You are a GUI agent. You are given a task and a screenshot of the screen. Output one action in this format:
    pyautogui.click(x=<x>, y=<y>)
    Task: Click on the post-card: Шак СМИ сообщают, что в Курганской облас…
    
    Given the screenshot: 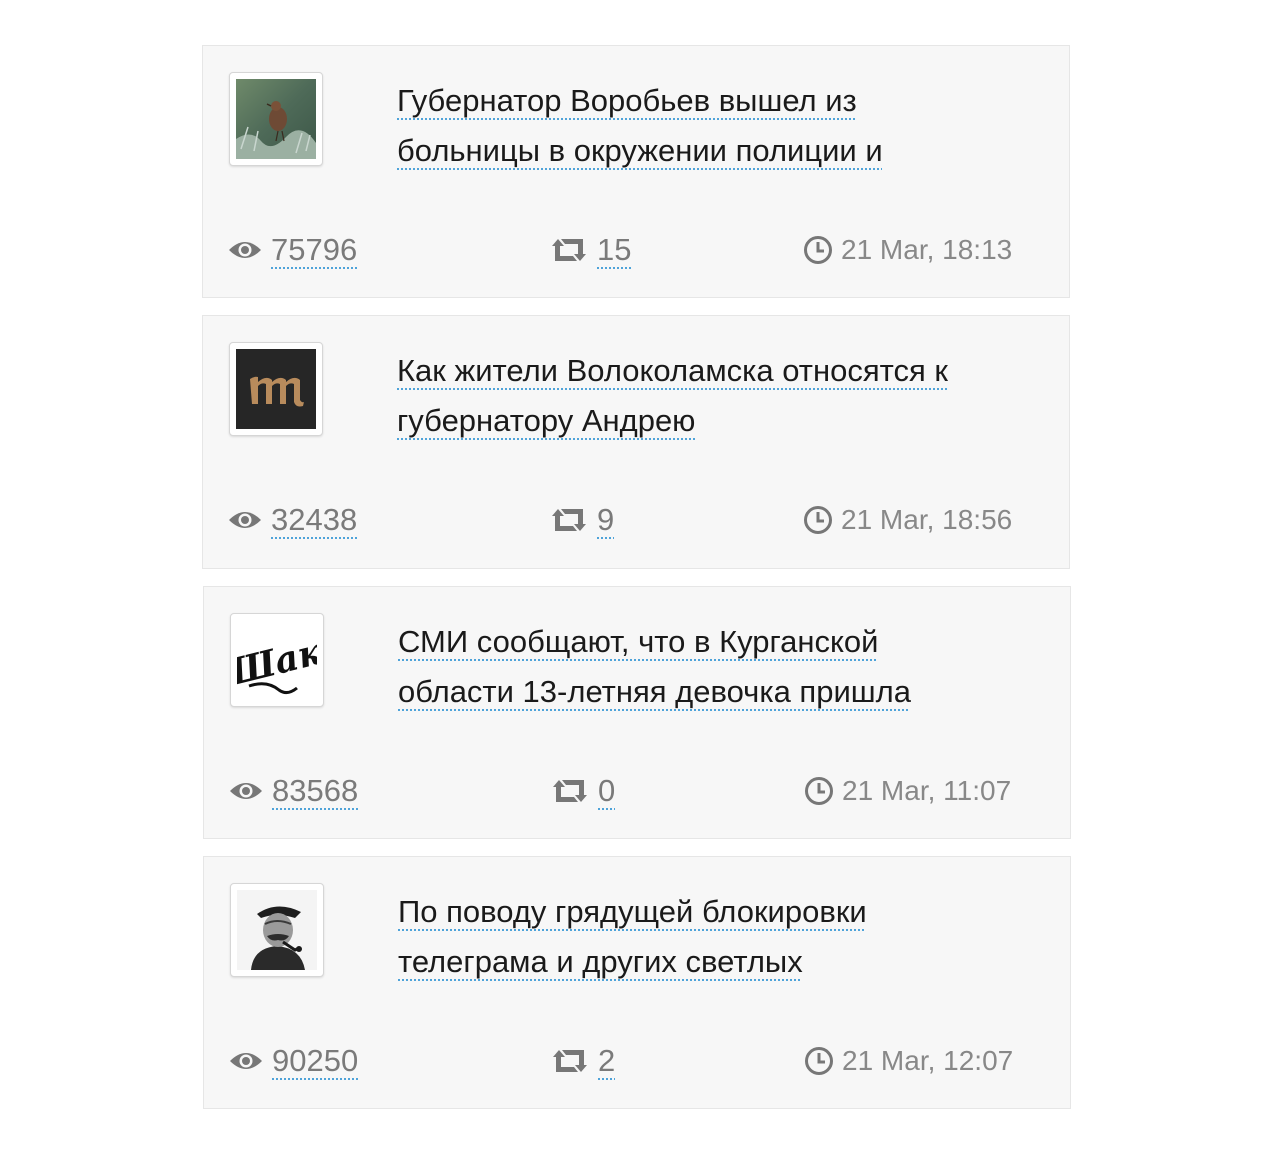 What is the action you would take?
    pyautogui.click(x=637, y=712)
    